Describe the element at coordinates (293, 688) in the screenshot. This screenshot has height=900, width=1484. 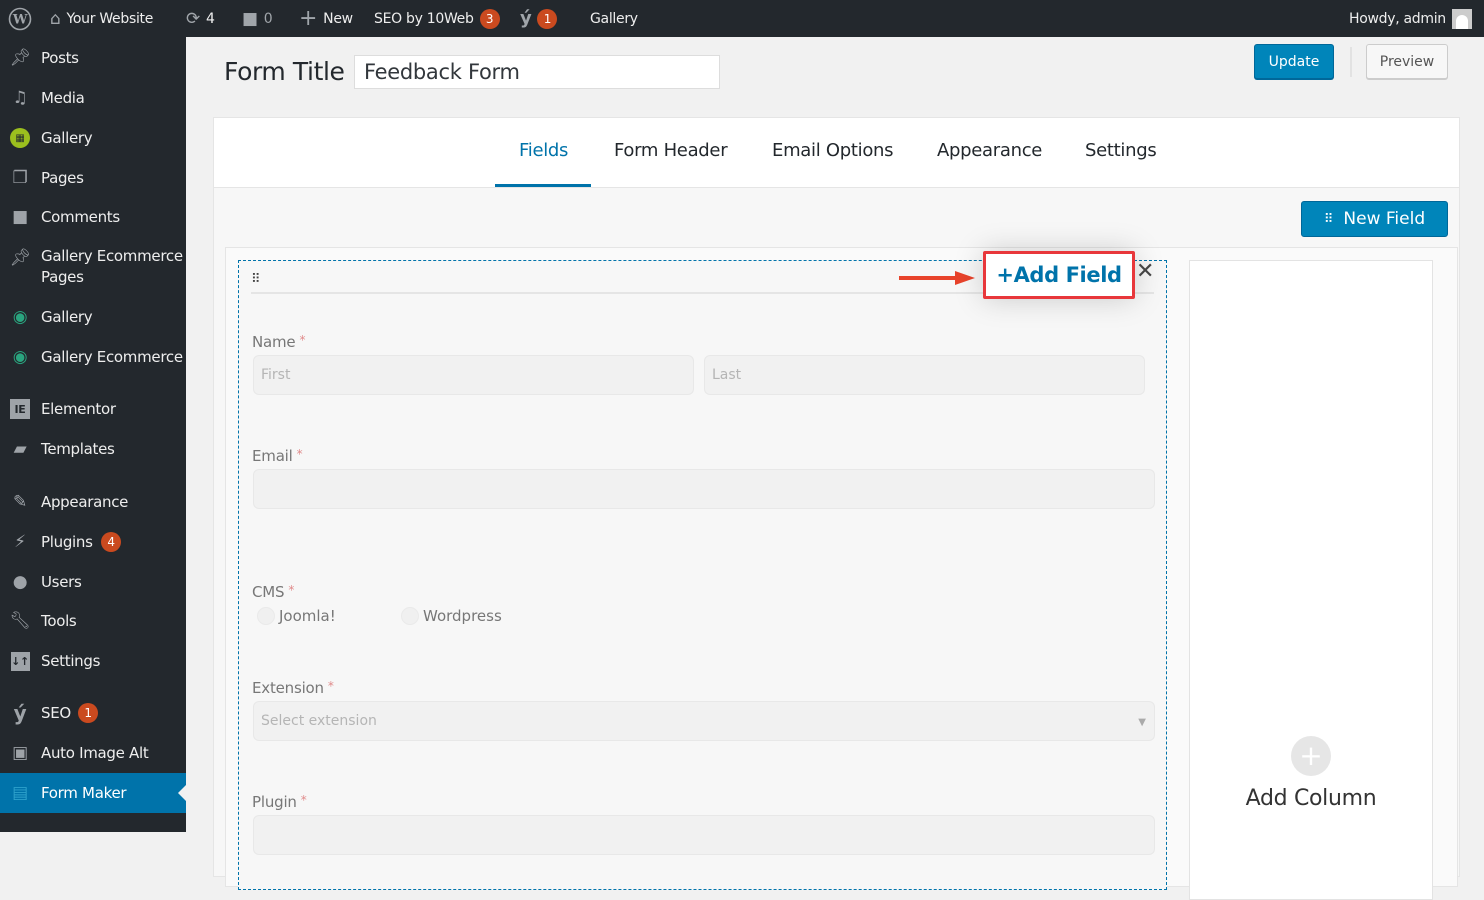
I see `extension-field-label: Extension*` at that location.